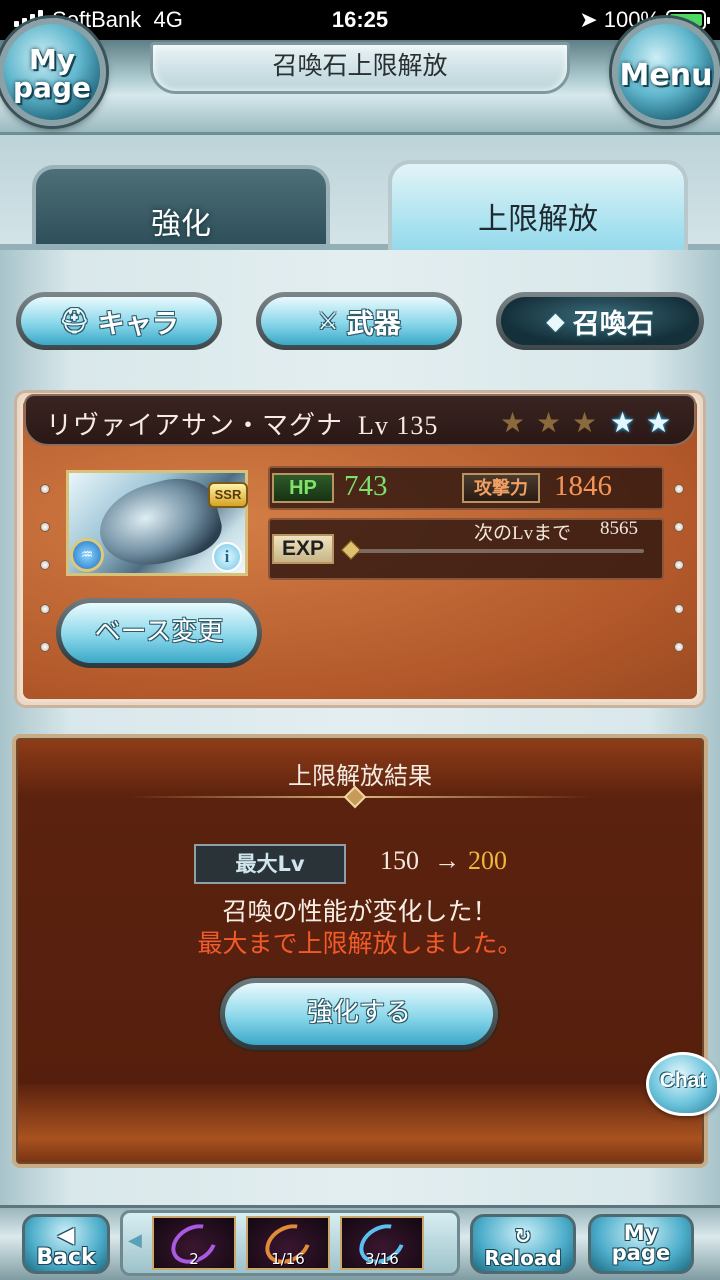  I want to click on reload-label: Reload, so click(523, 1258).